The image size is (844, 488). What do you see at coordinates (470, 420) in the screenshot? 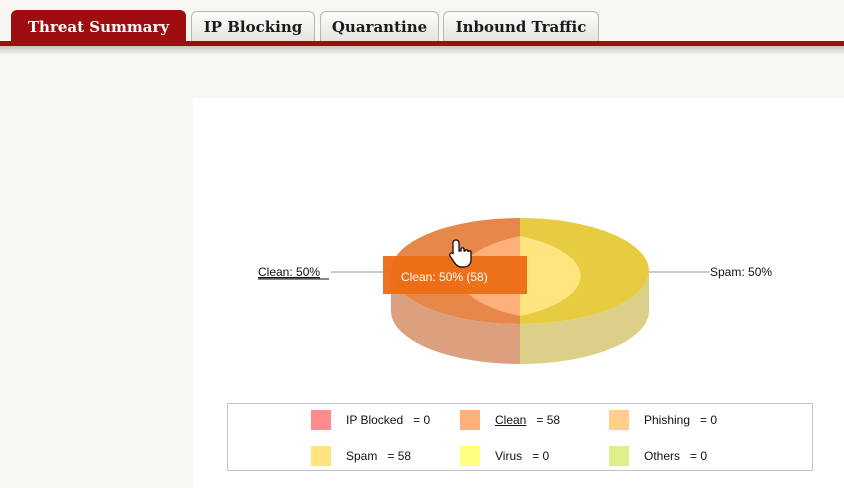
I see `legend-swatch-clean` at bounding box center [470, 420].